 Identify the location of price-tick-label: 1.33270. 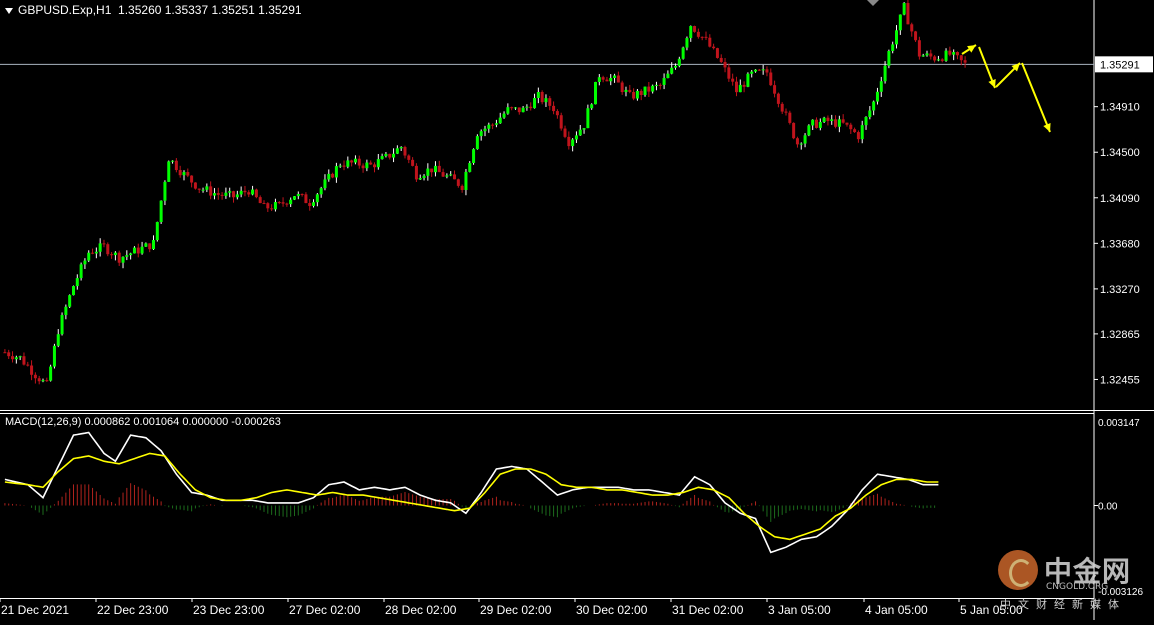
(1120, 290).